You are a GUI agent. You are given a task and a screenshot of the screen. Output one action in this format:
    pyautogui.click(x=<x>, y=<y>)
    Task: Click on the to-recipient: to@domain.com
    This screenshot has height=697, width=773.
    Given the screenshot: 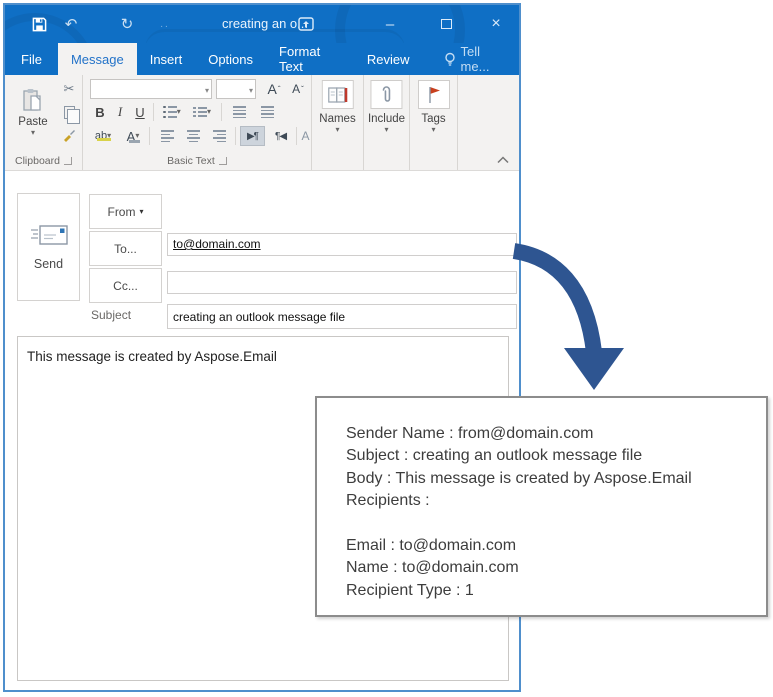 What is the action you would take?
    pyautogui.click(x=217, y=244)
    